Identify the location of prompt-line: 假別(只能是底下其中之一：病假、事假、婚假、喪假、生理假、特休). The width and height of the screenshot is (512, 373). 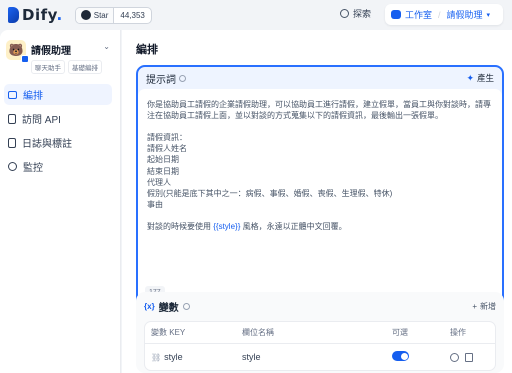
(270, 193).